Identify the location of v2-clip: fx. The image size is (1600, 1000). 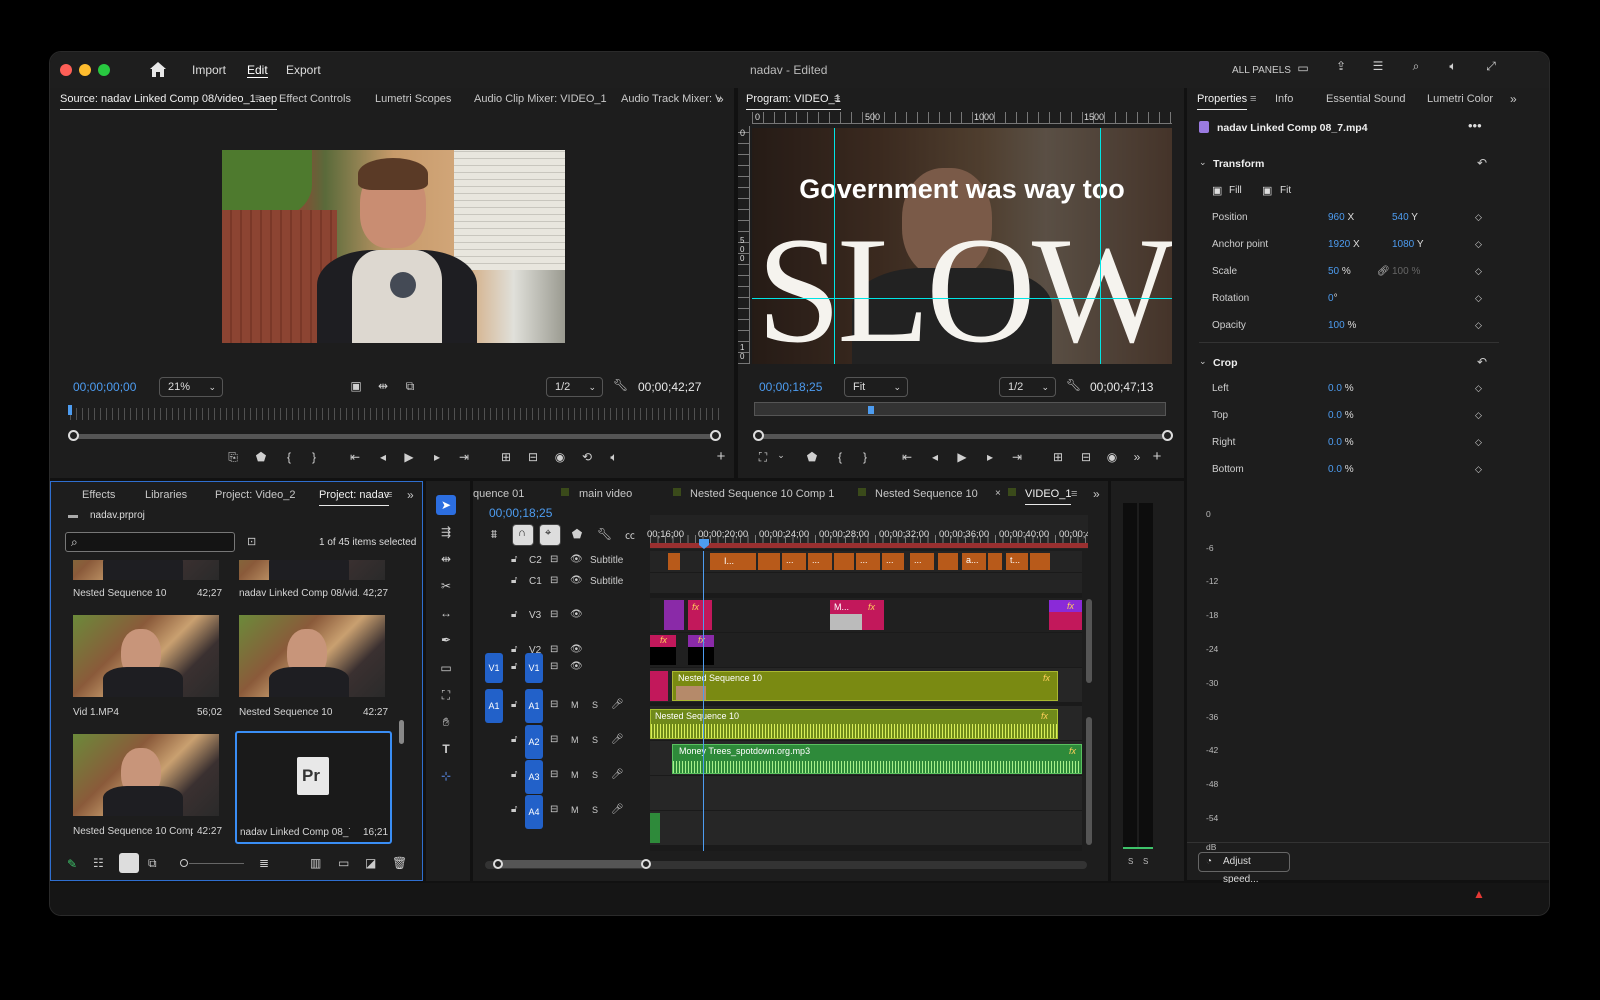
(663, 650).